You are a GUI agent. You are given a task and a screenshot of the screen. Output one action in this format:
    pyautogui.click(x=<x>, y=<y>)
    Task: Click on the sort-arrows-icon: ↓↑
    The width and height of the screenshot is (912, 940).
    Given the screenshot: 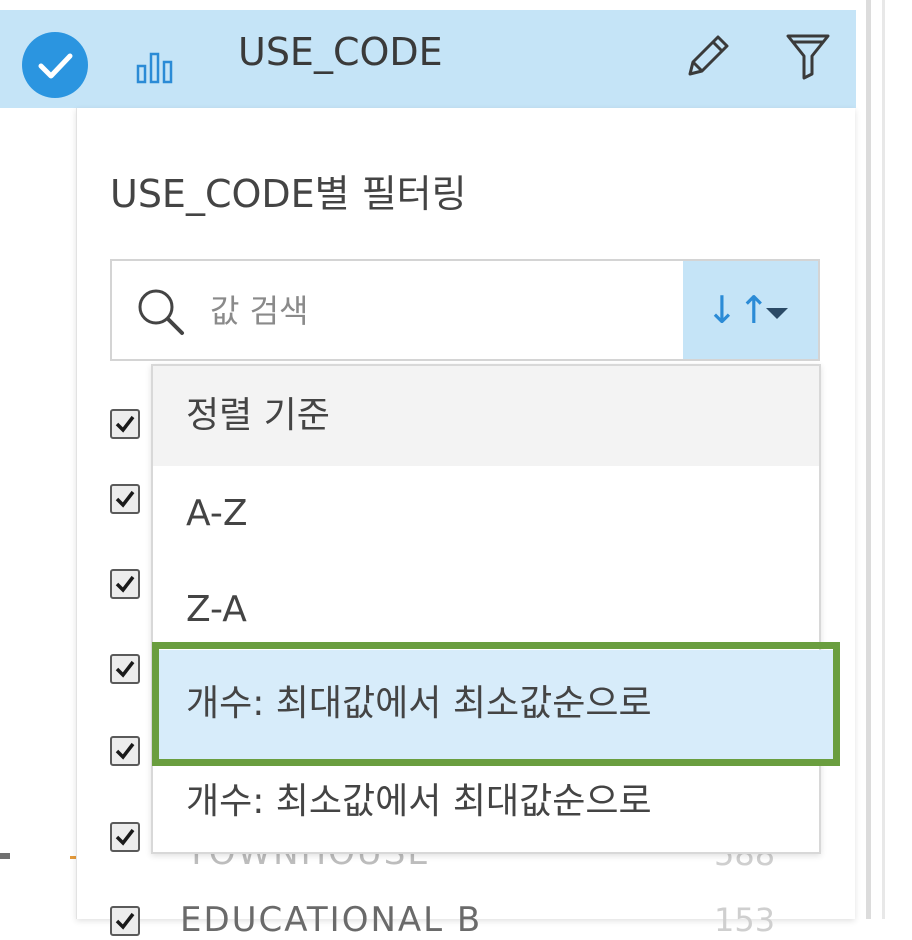 What is the action you would take?
    pyautogui.click(x=738, y=310)
    